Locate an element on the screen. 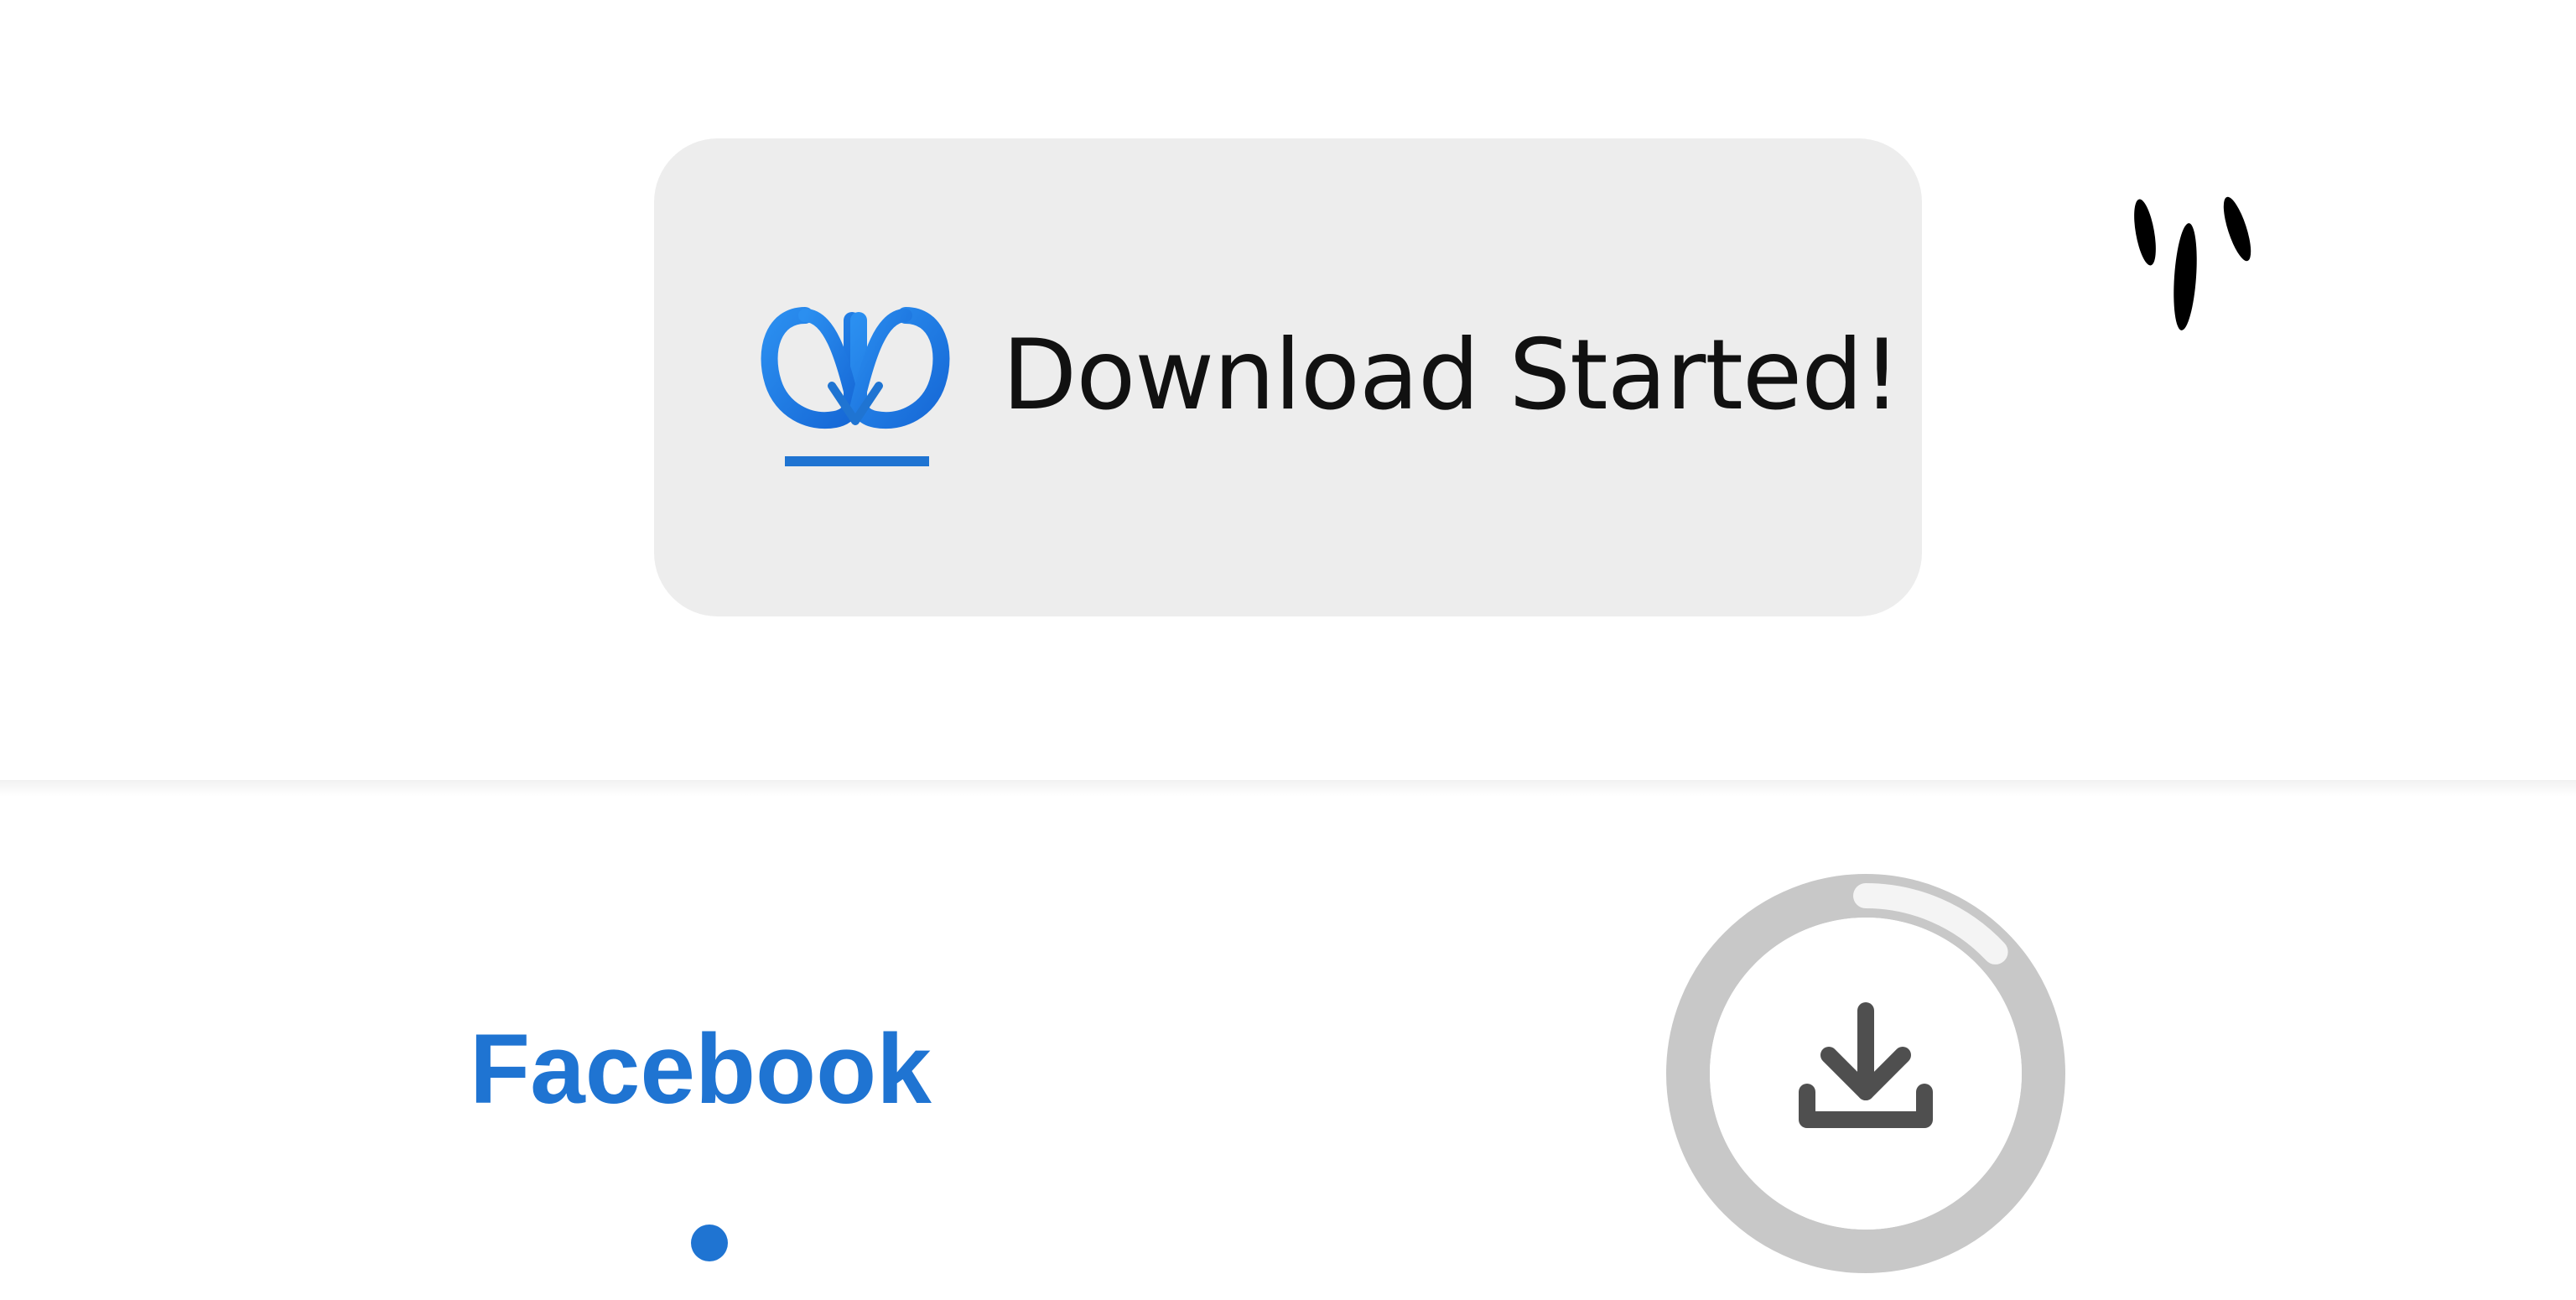 This screenshot has width=2576, height=1300. toast-message: Download Started! is located at coordinates (1451, 375).